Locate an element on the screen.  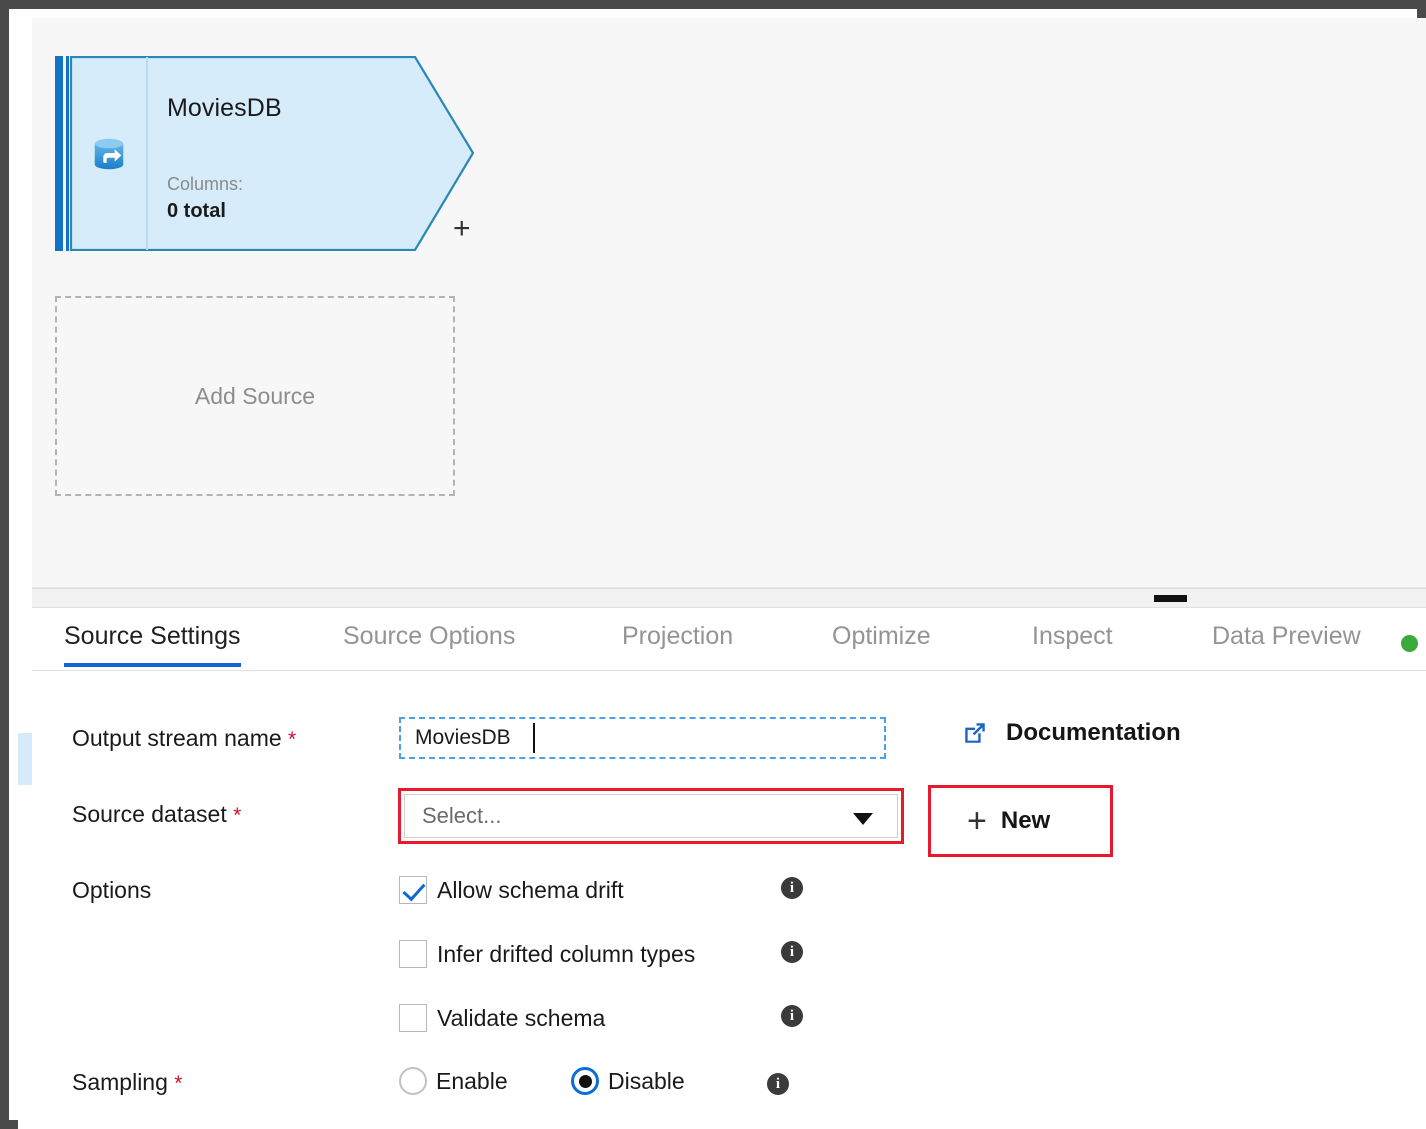
sampling-enable-radio is located at coordinates (413, 1081).